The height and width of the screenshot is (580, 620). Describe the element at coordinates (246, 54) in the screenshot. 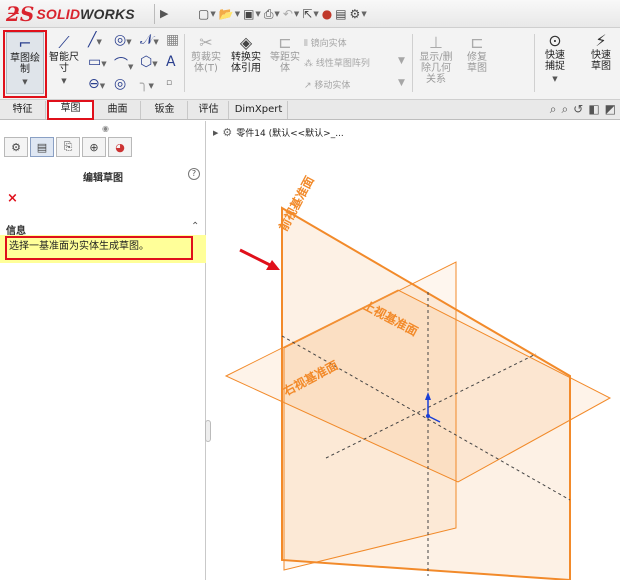

I see `convert-entities-button: ◈ 转换实体引用` at that location.